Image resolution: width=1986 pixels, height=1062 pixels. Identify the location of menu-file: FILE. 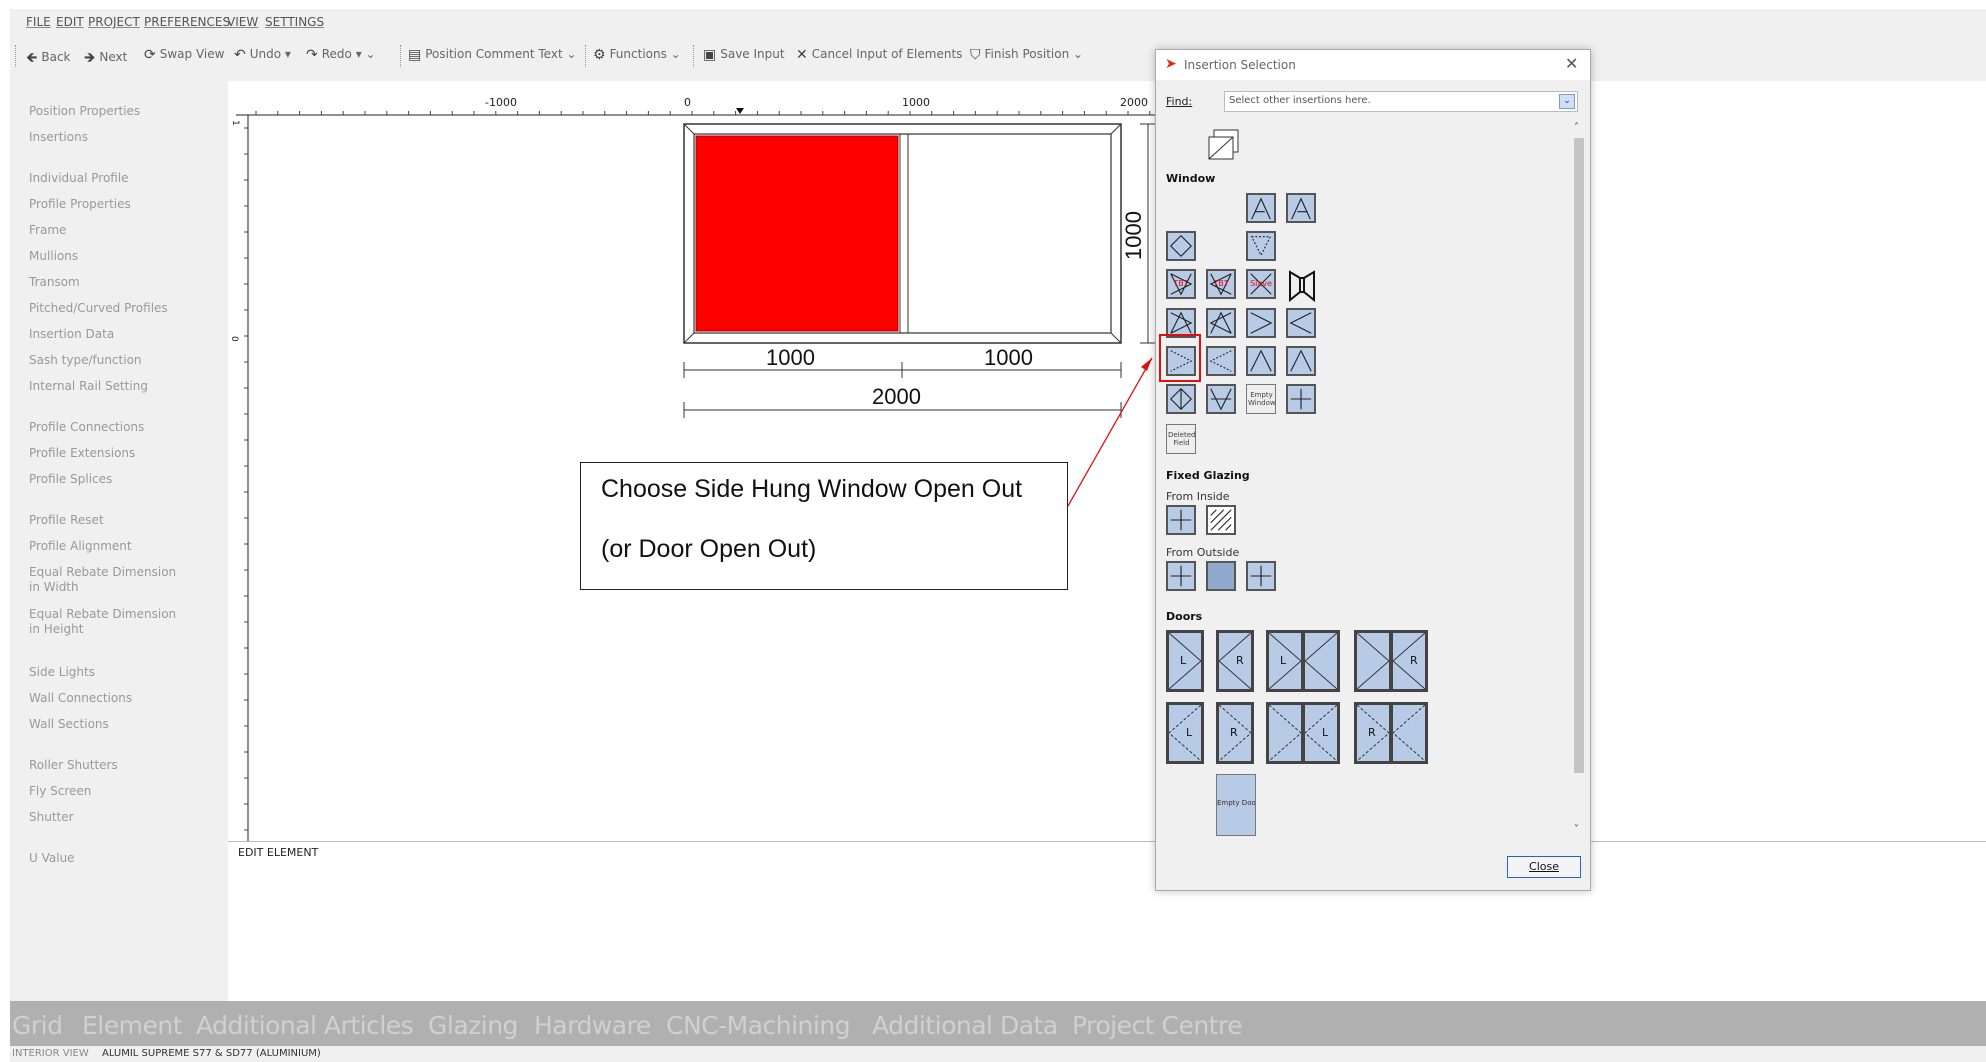
(38, 22).